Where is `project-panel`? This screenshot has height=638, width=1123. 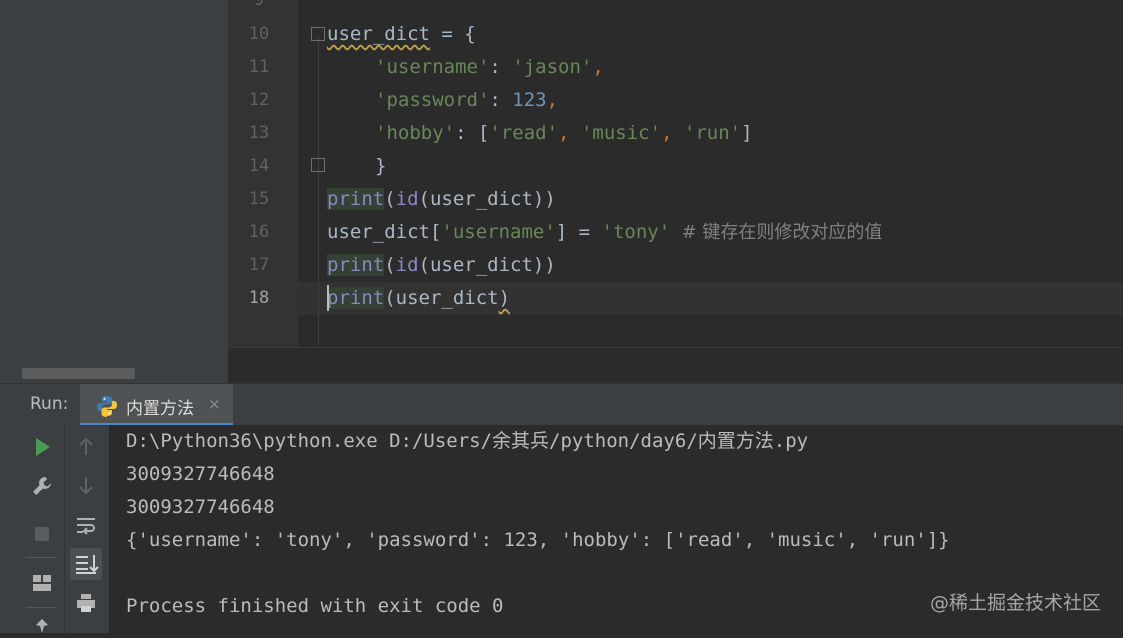
project-panel is located at coordinates (114, 191).